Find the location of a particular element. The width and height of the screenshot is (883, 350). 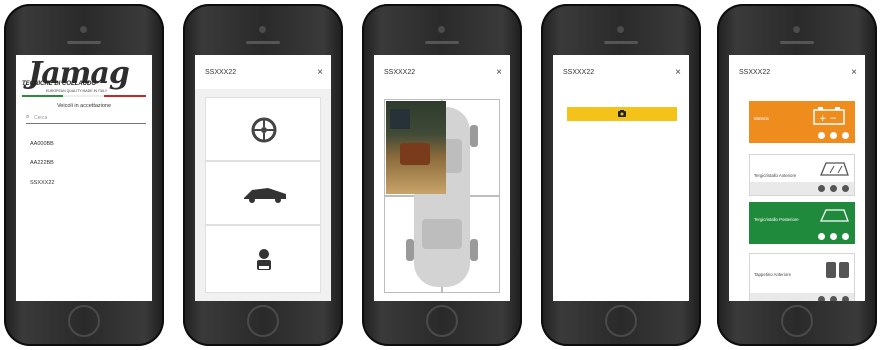

tile-label: Tergicristallo Posteriore is located at coordinates (776, 219).